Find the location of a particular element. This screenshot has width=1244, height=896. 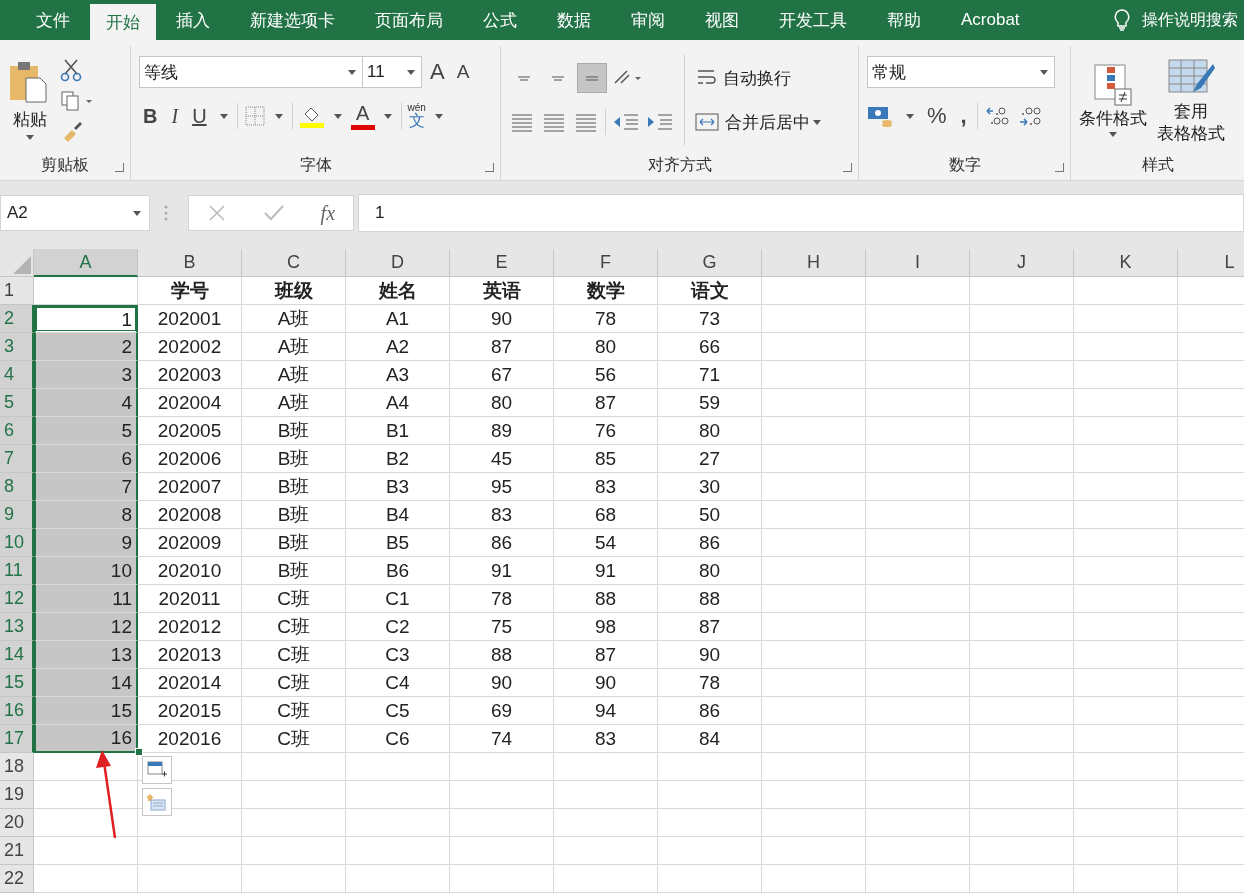

increase-font-size-button: A is located at coordinates (437, 72).